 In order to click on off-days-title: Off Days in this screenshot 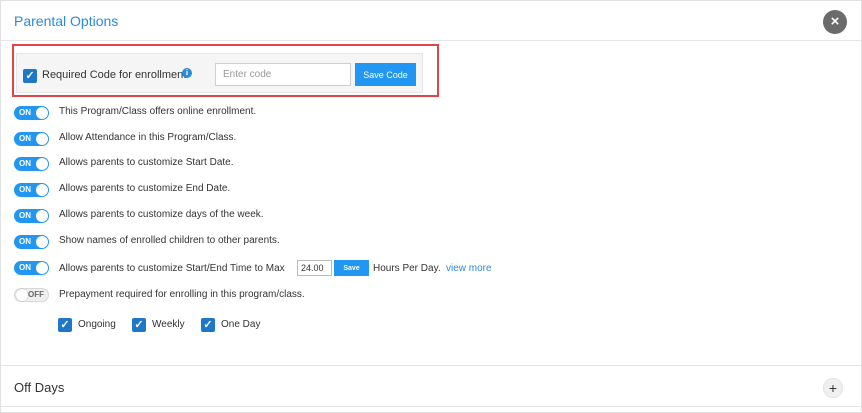, I will do `click(39, 387)`.